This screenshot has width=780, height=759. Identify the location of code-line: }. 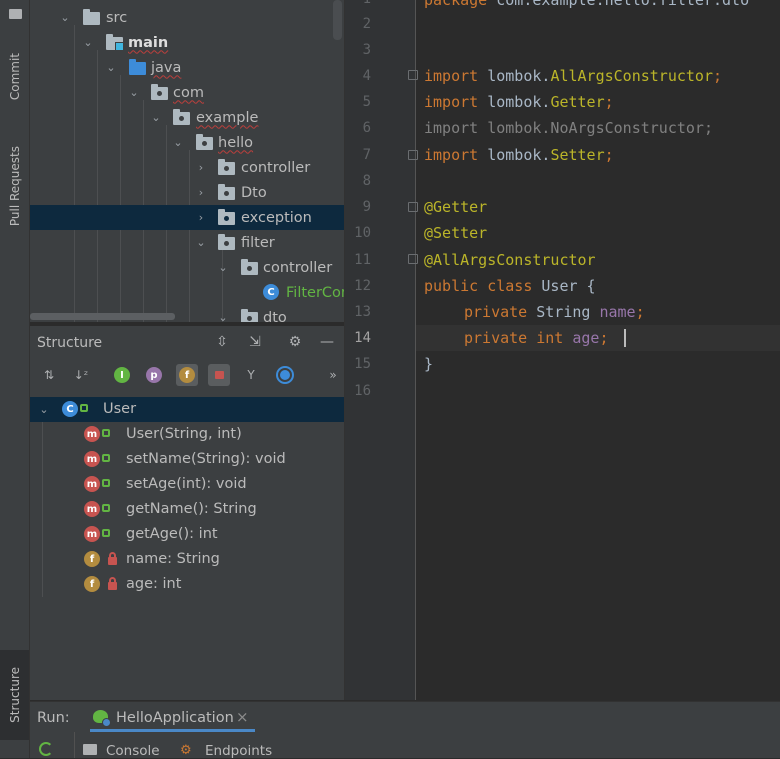
(429, 364).